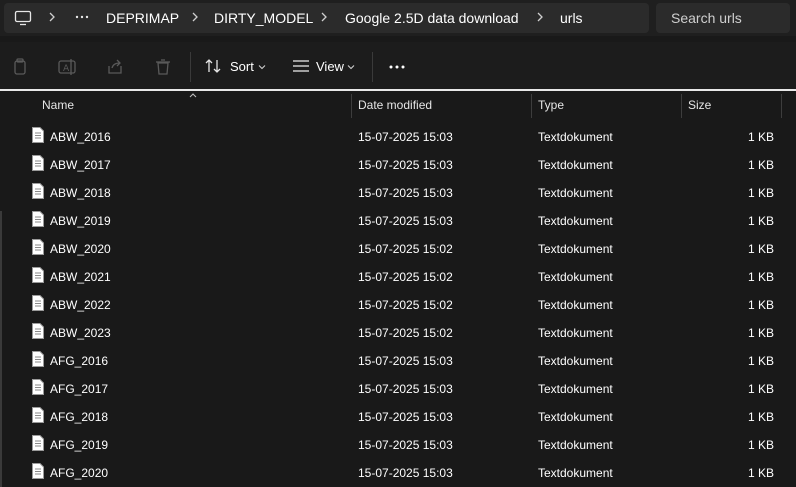 The height and width of the screenshot is (487, 796). What do you see at coordinates (79, 389) in the screenshot?
I see `file-name: AFG_2017` at bounding box center [79, 389].